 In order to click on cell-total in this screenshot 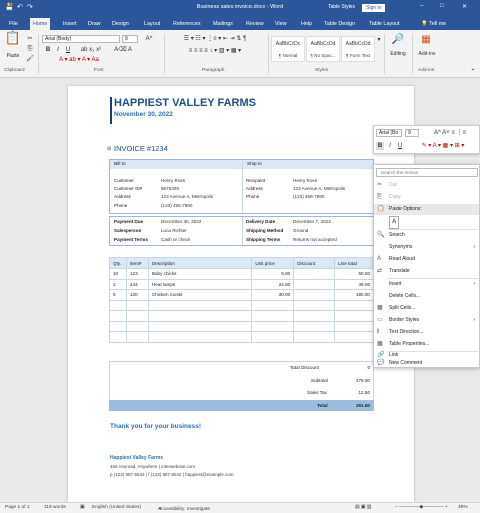, I will do `click(354, 316)`.